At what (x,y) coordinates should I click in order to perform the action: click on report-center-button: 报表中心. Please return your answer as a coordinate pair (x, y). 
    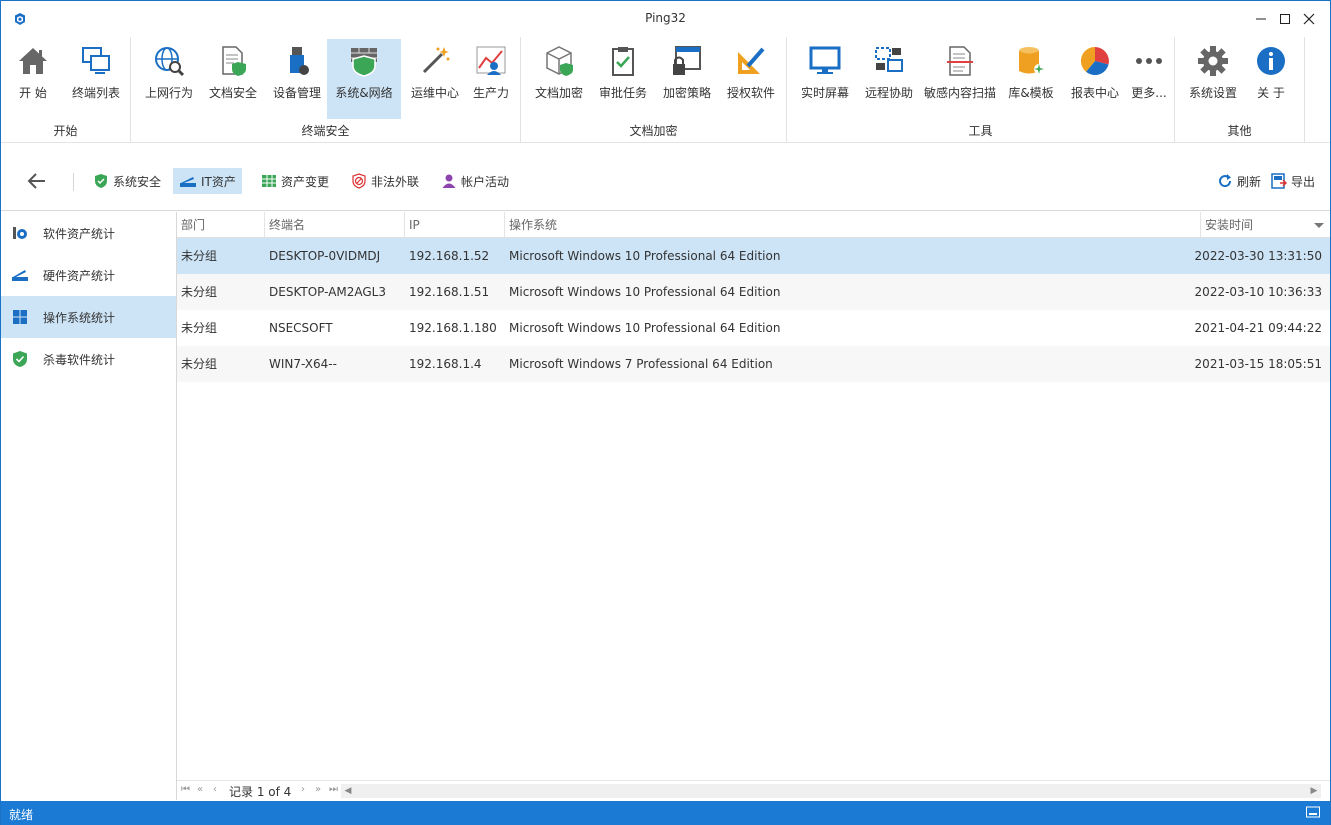
    Looking at the image, I should click on (1095, 79).